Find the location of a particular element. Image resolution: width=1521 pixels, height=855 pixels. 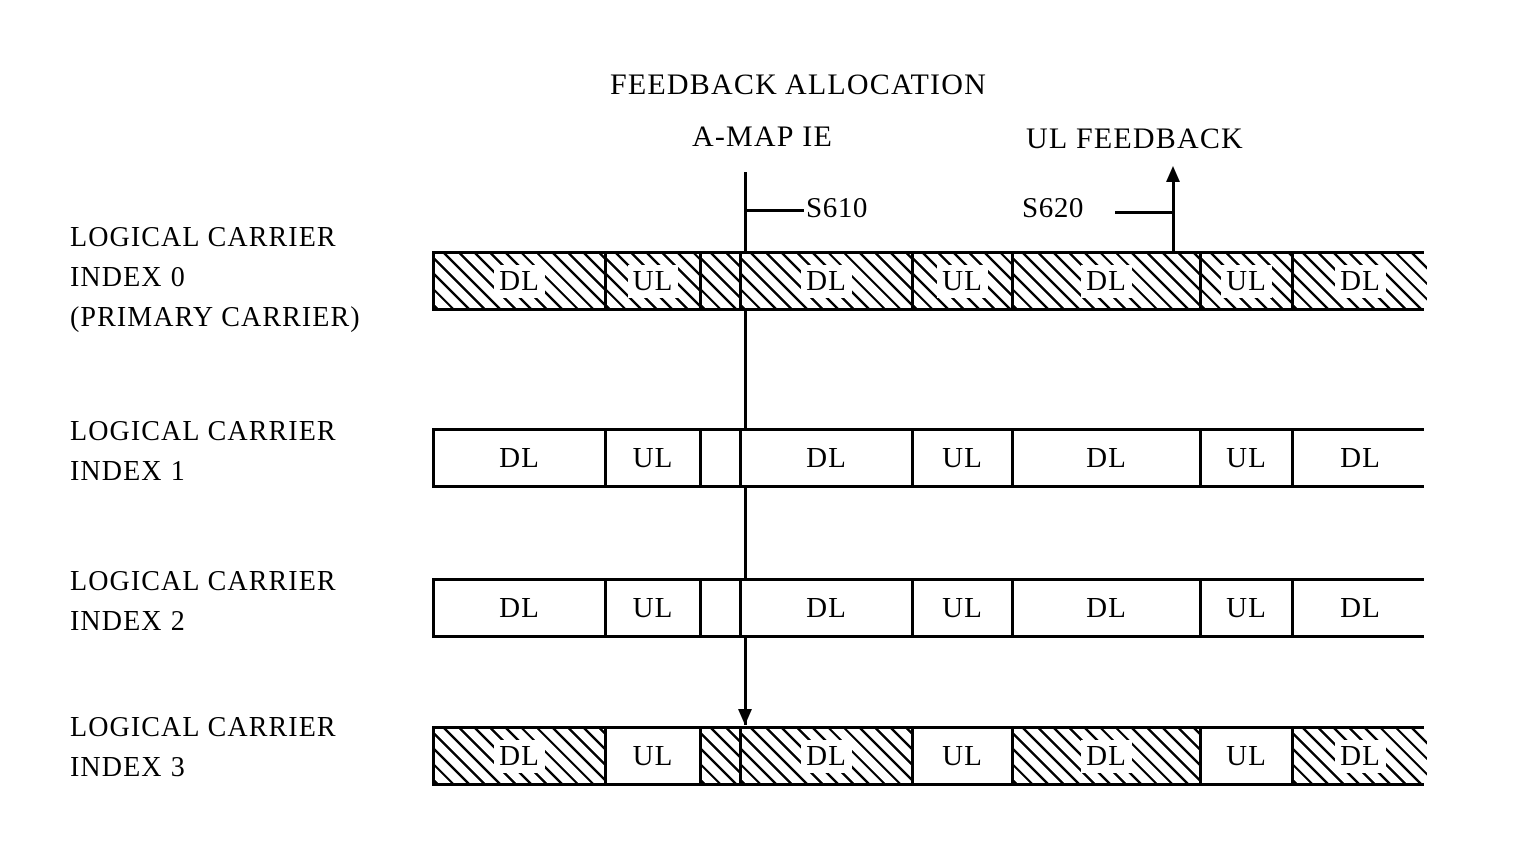

carrier-3-slot-dl-7: DL is located at coordinates (1360, 756).